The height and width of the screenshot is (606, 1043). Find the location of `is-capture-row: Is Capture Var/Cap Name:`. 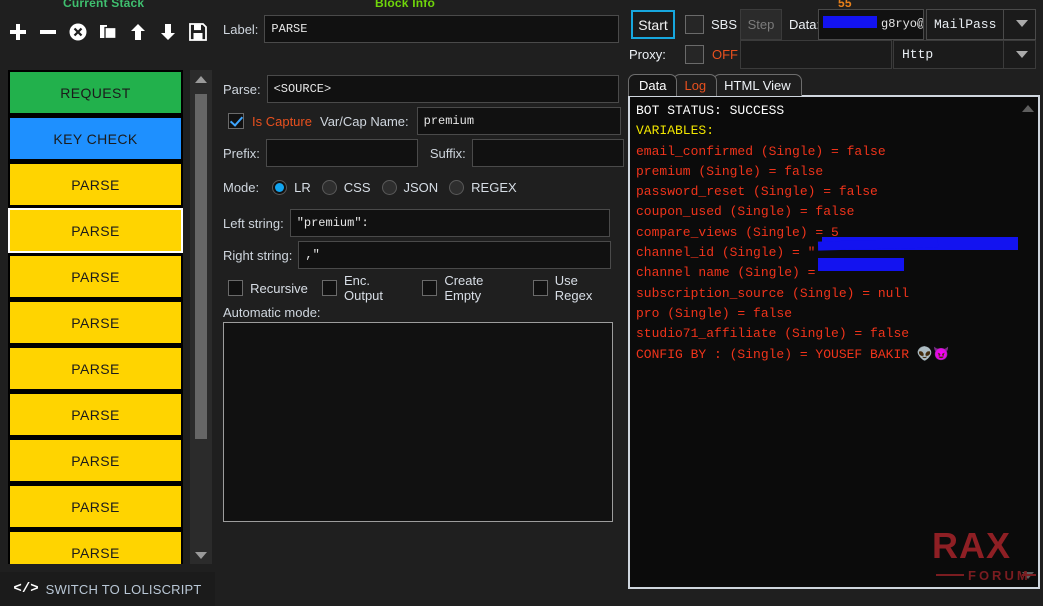

is-capture-row: Is Capture Var/Cap Name: is located at coordinates (424, 121).